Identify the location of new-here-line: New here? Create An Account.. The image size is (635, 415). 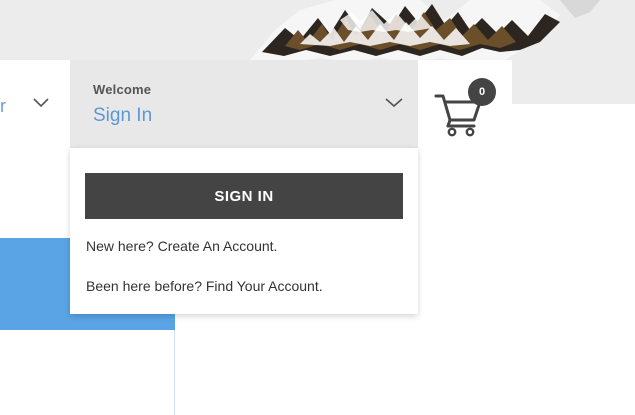
(181, 246).